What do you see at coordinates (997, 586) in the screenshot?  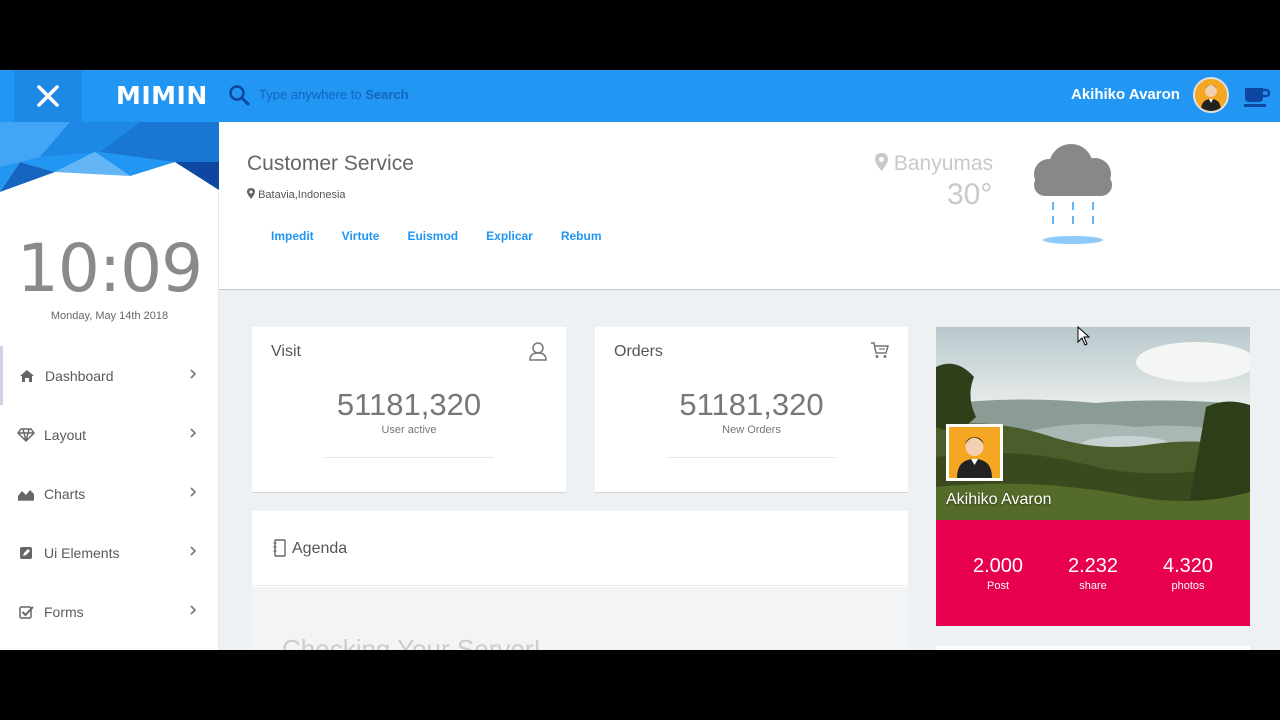 I see `stat-label: Post` at bounding box center [997, 586].